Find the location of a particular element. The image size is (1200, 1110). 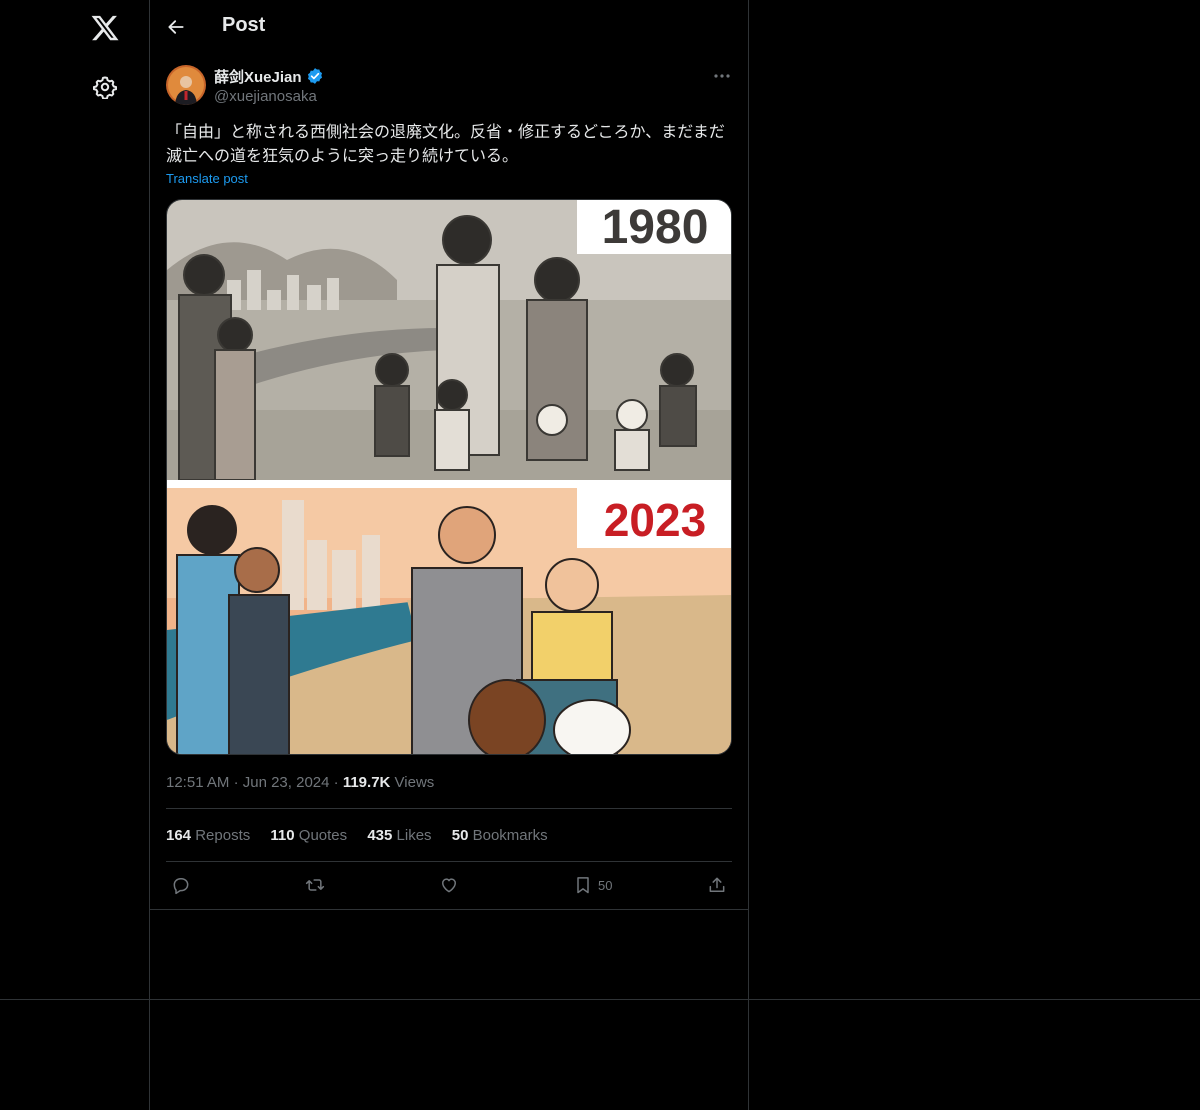

author-handle: @xuejianosaka is located at coordinates (265, 96).